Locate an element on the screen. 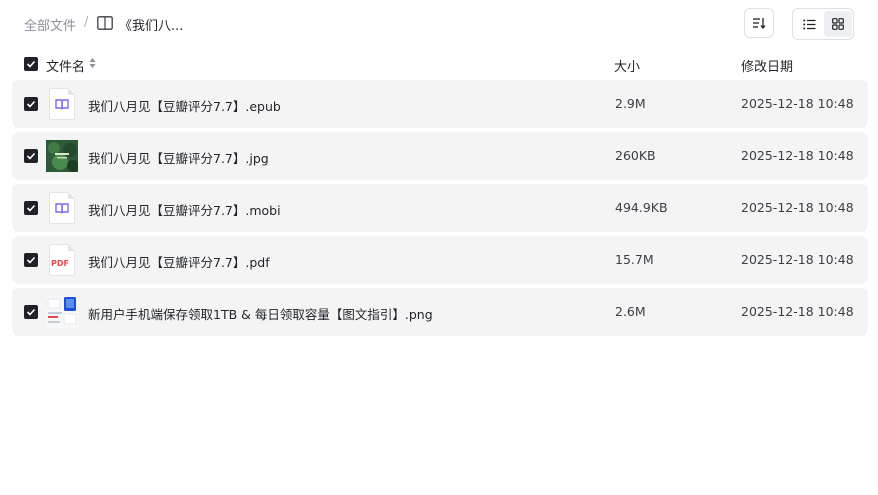  list-view-button is located at coordinates (809, 24).